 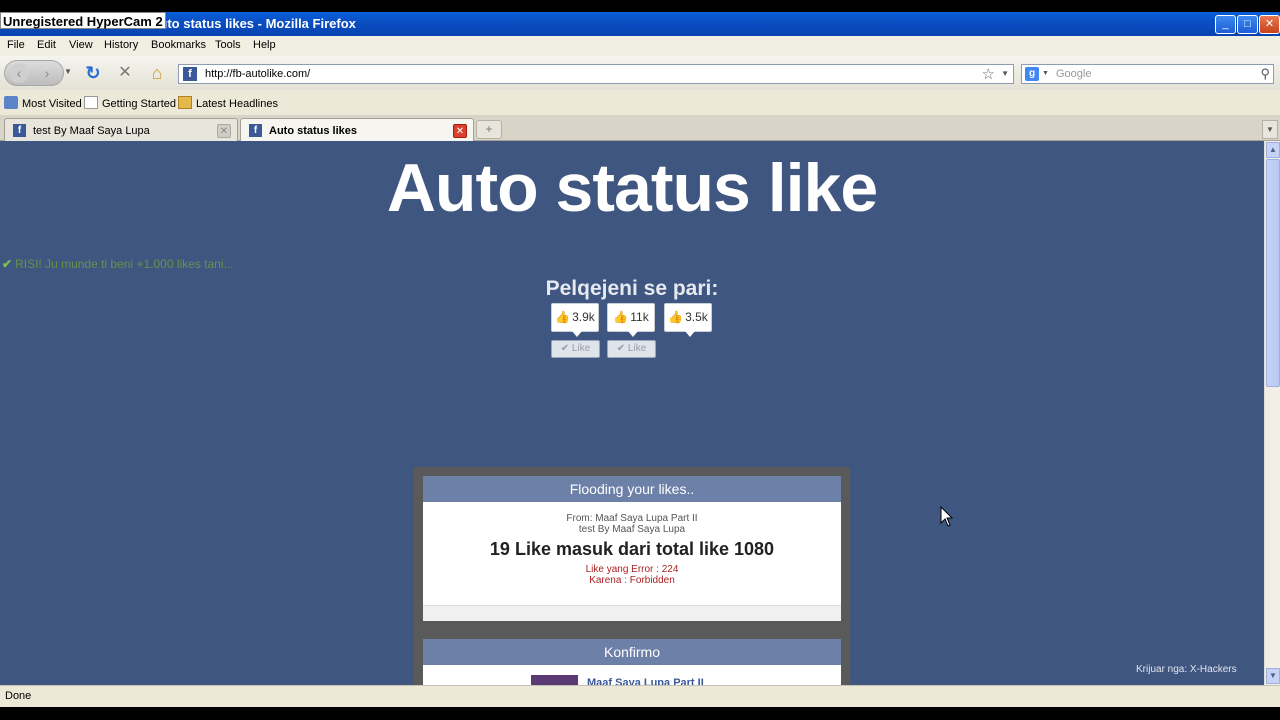 What do you see at coordinates (16, 45) in the screenshot?
I see `menu-file: File` at bounding box center [16, 45].